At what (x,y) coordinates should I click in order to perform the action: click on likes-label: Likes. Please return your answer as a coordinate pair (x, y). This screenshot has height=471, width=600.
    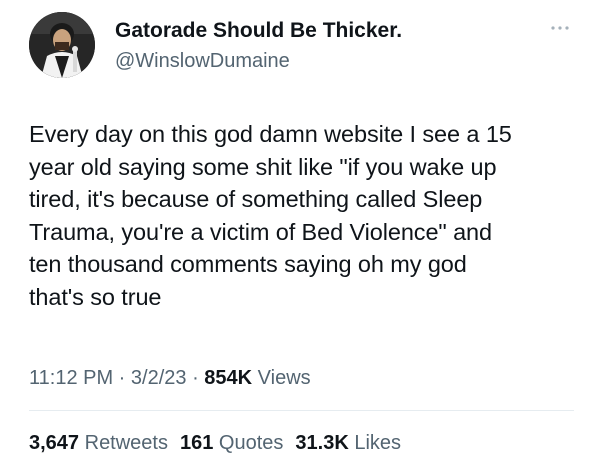
    Looking at the image, I should click on (375, 443).